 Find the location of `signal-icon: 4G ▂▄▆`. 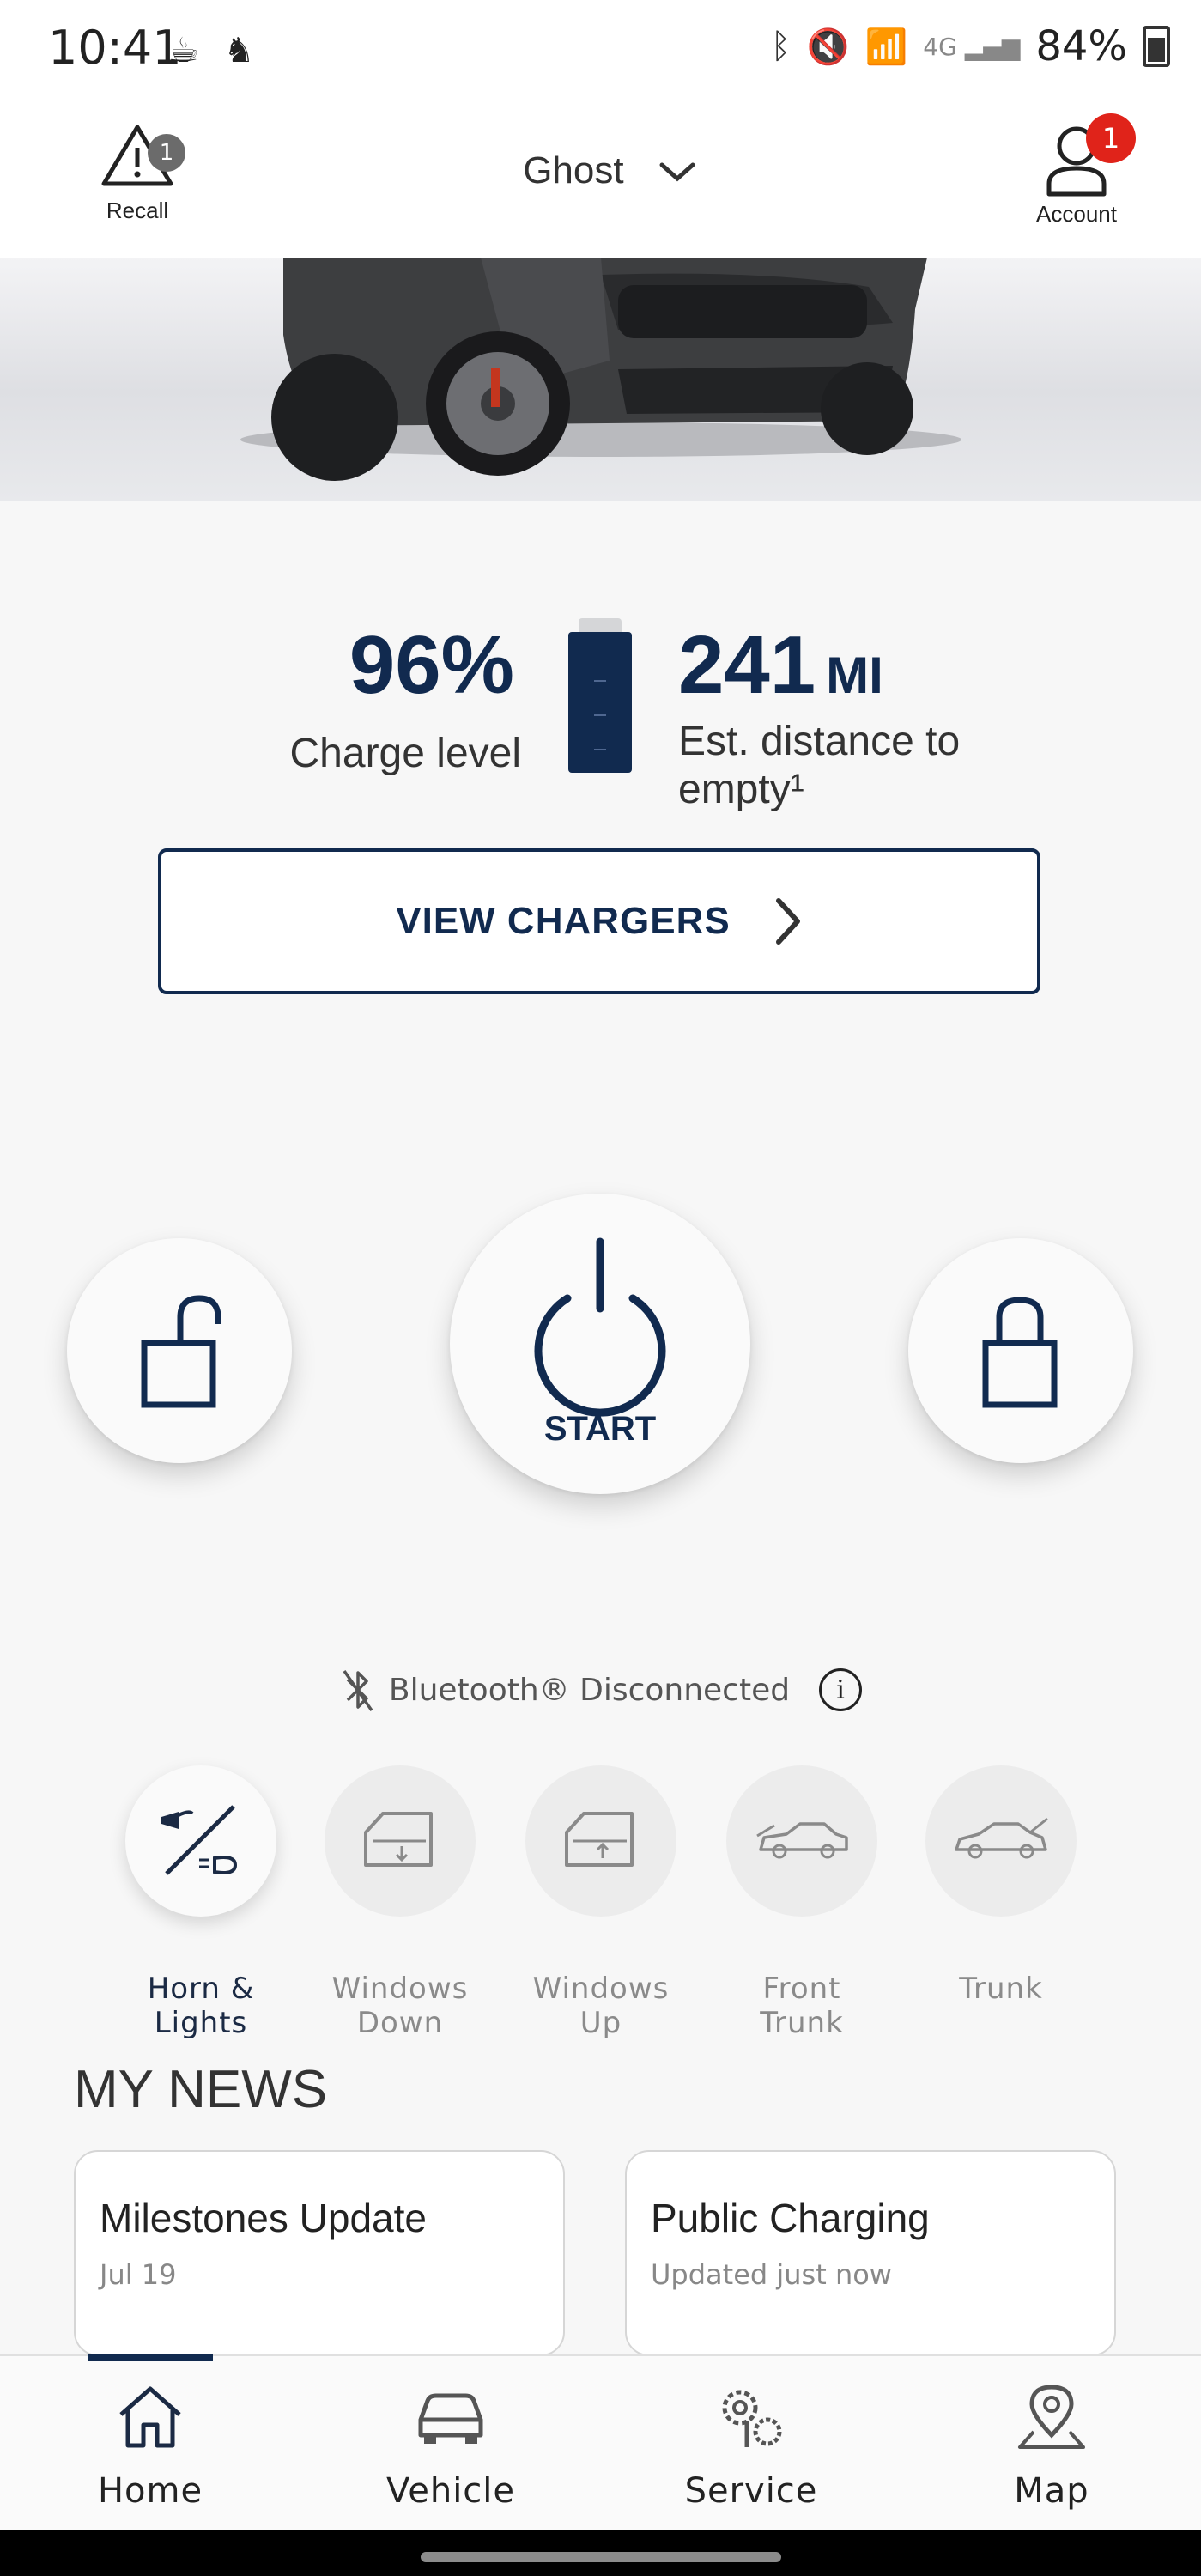

signal-icon: 4G ▂▄▆ is located at coordinates (972, 46).